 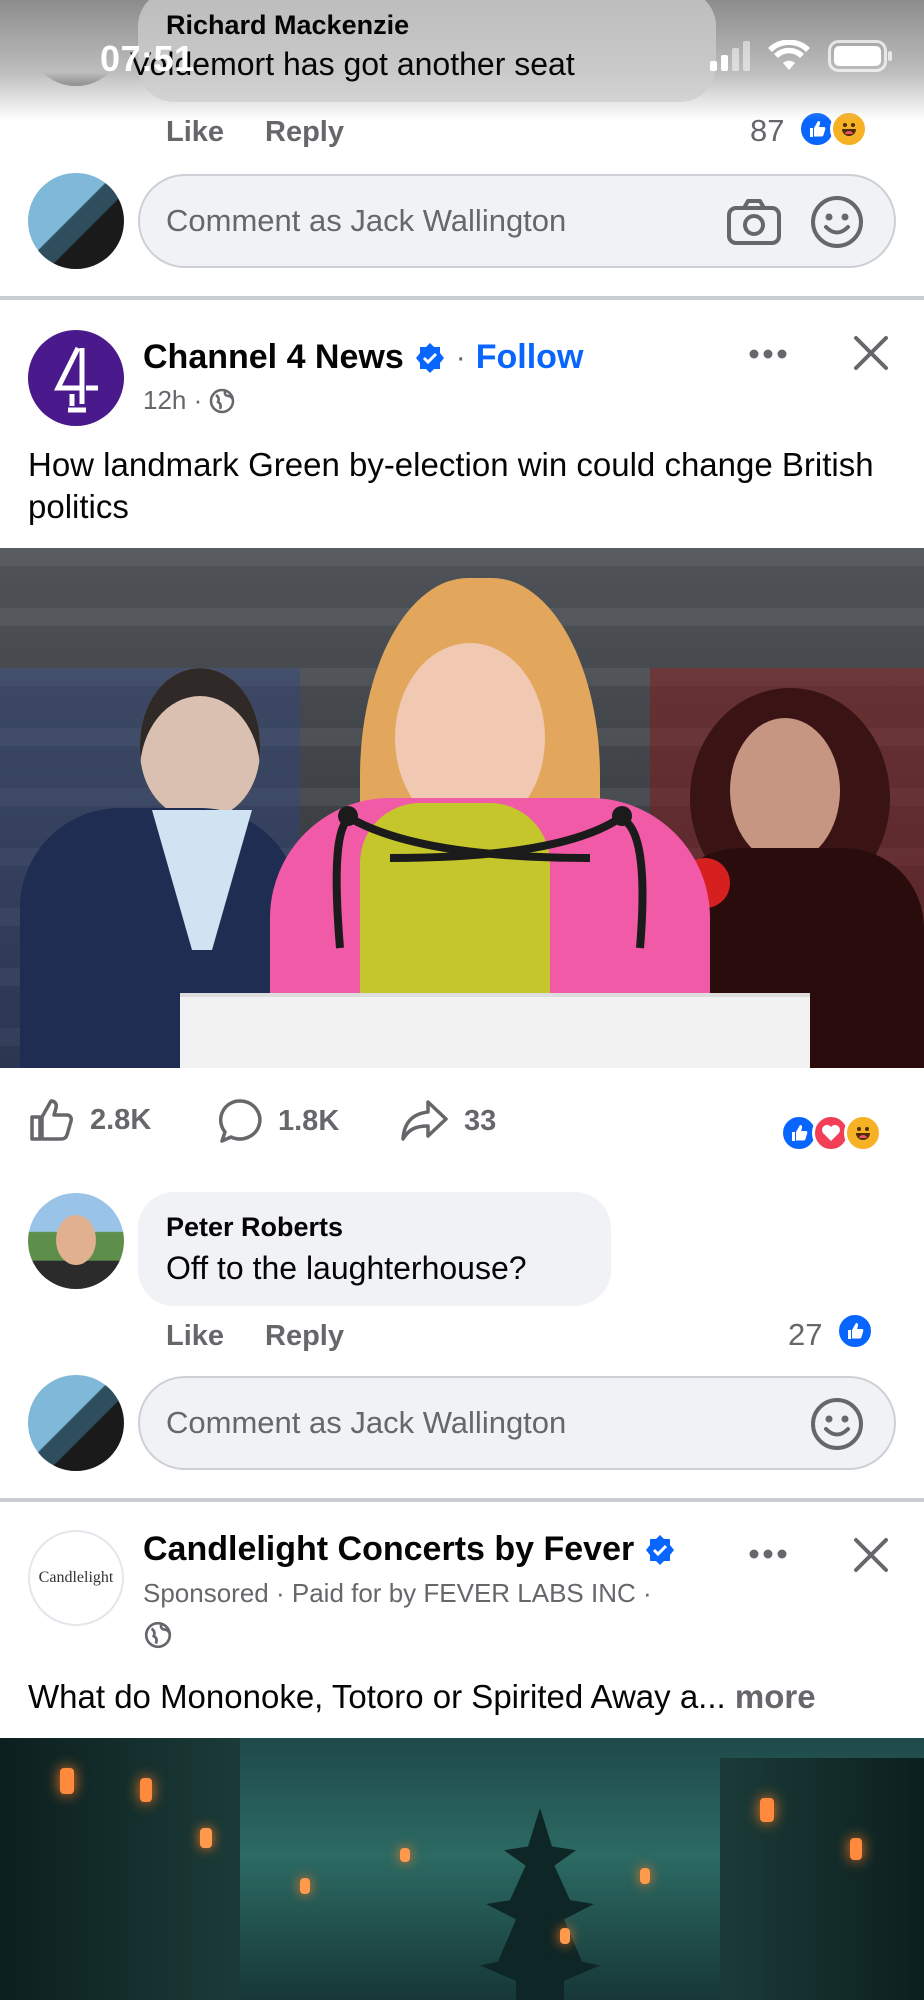 I want to click on commenter-avatar, so click(x=76, y=1241).